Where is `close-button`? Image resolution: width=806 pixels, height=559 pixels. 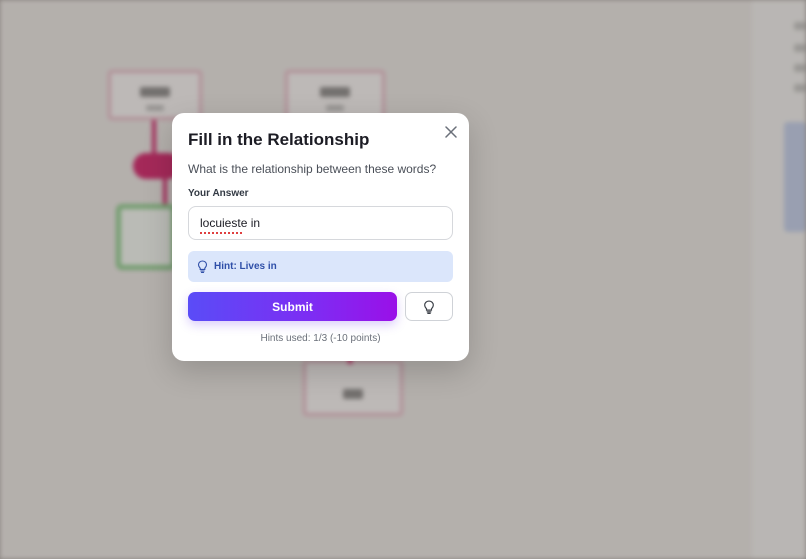 close-button is located at coordinates (451, 132).